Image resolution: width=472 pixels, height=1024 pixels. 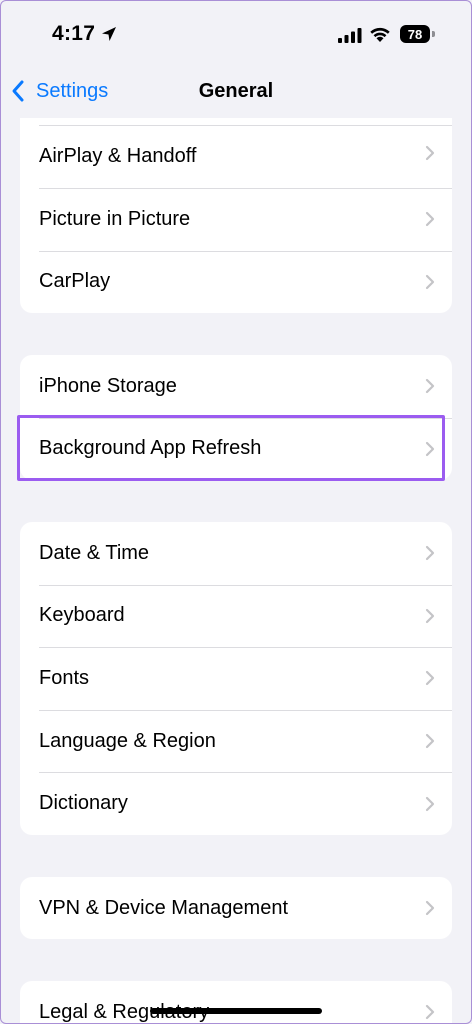 What do you see at coordinates (109, 34) in the screenshot?
I see `location-arrow-icon` at bounding box center [109, 34].